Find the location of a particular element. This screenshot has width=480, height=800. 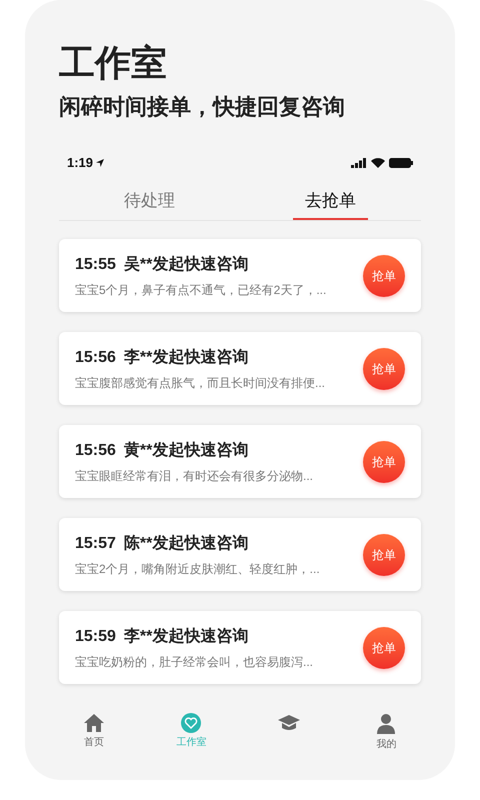

order-title: 吴**发起快速咨询 is located at coordinates (186, 264).